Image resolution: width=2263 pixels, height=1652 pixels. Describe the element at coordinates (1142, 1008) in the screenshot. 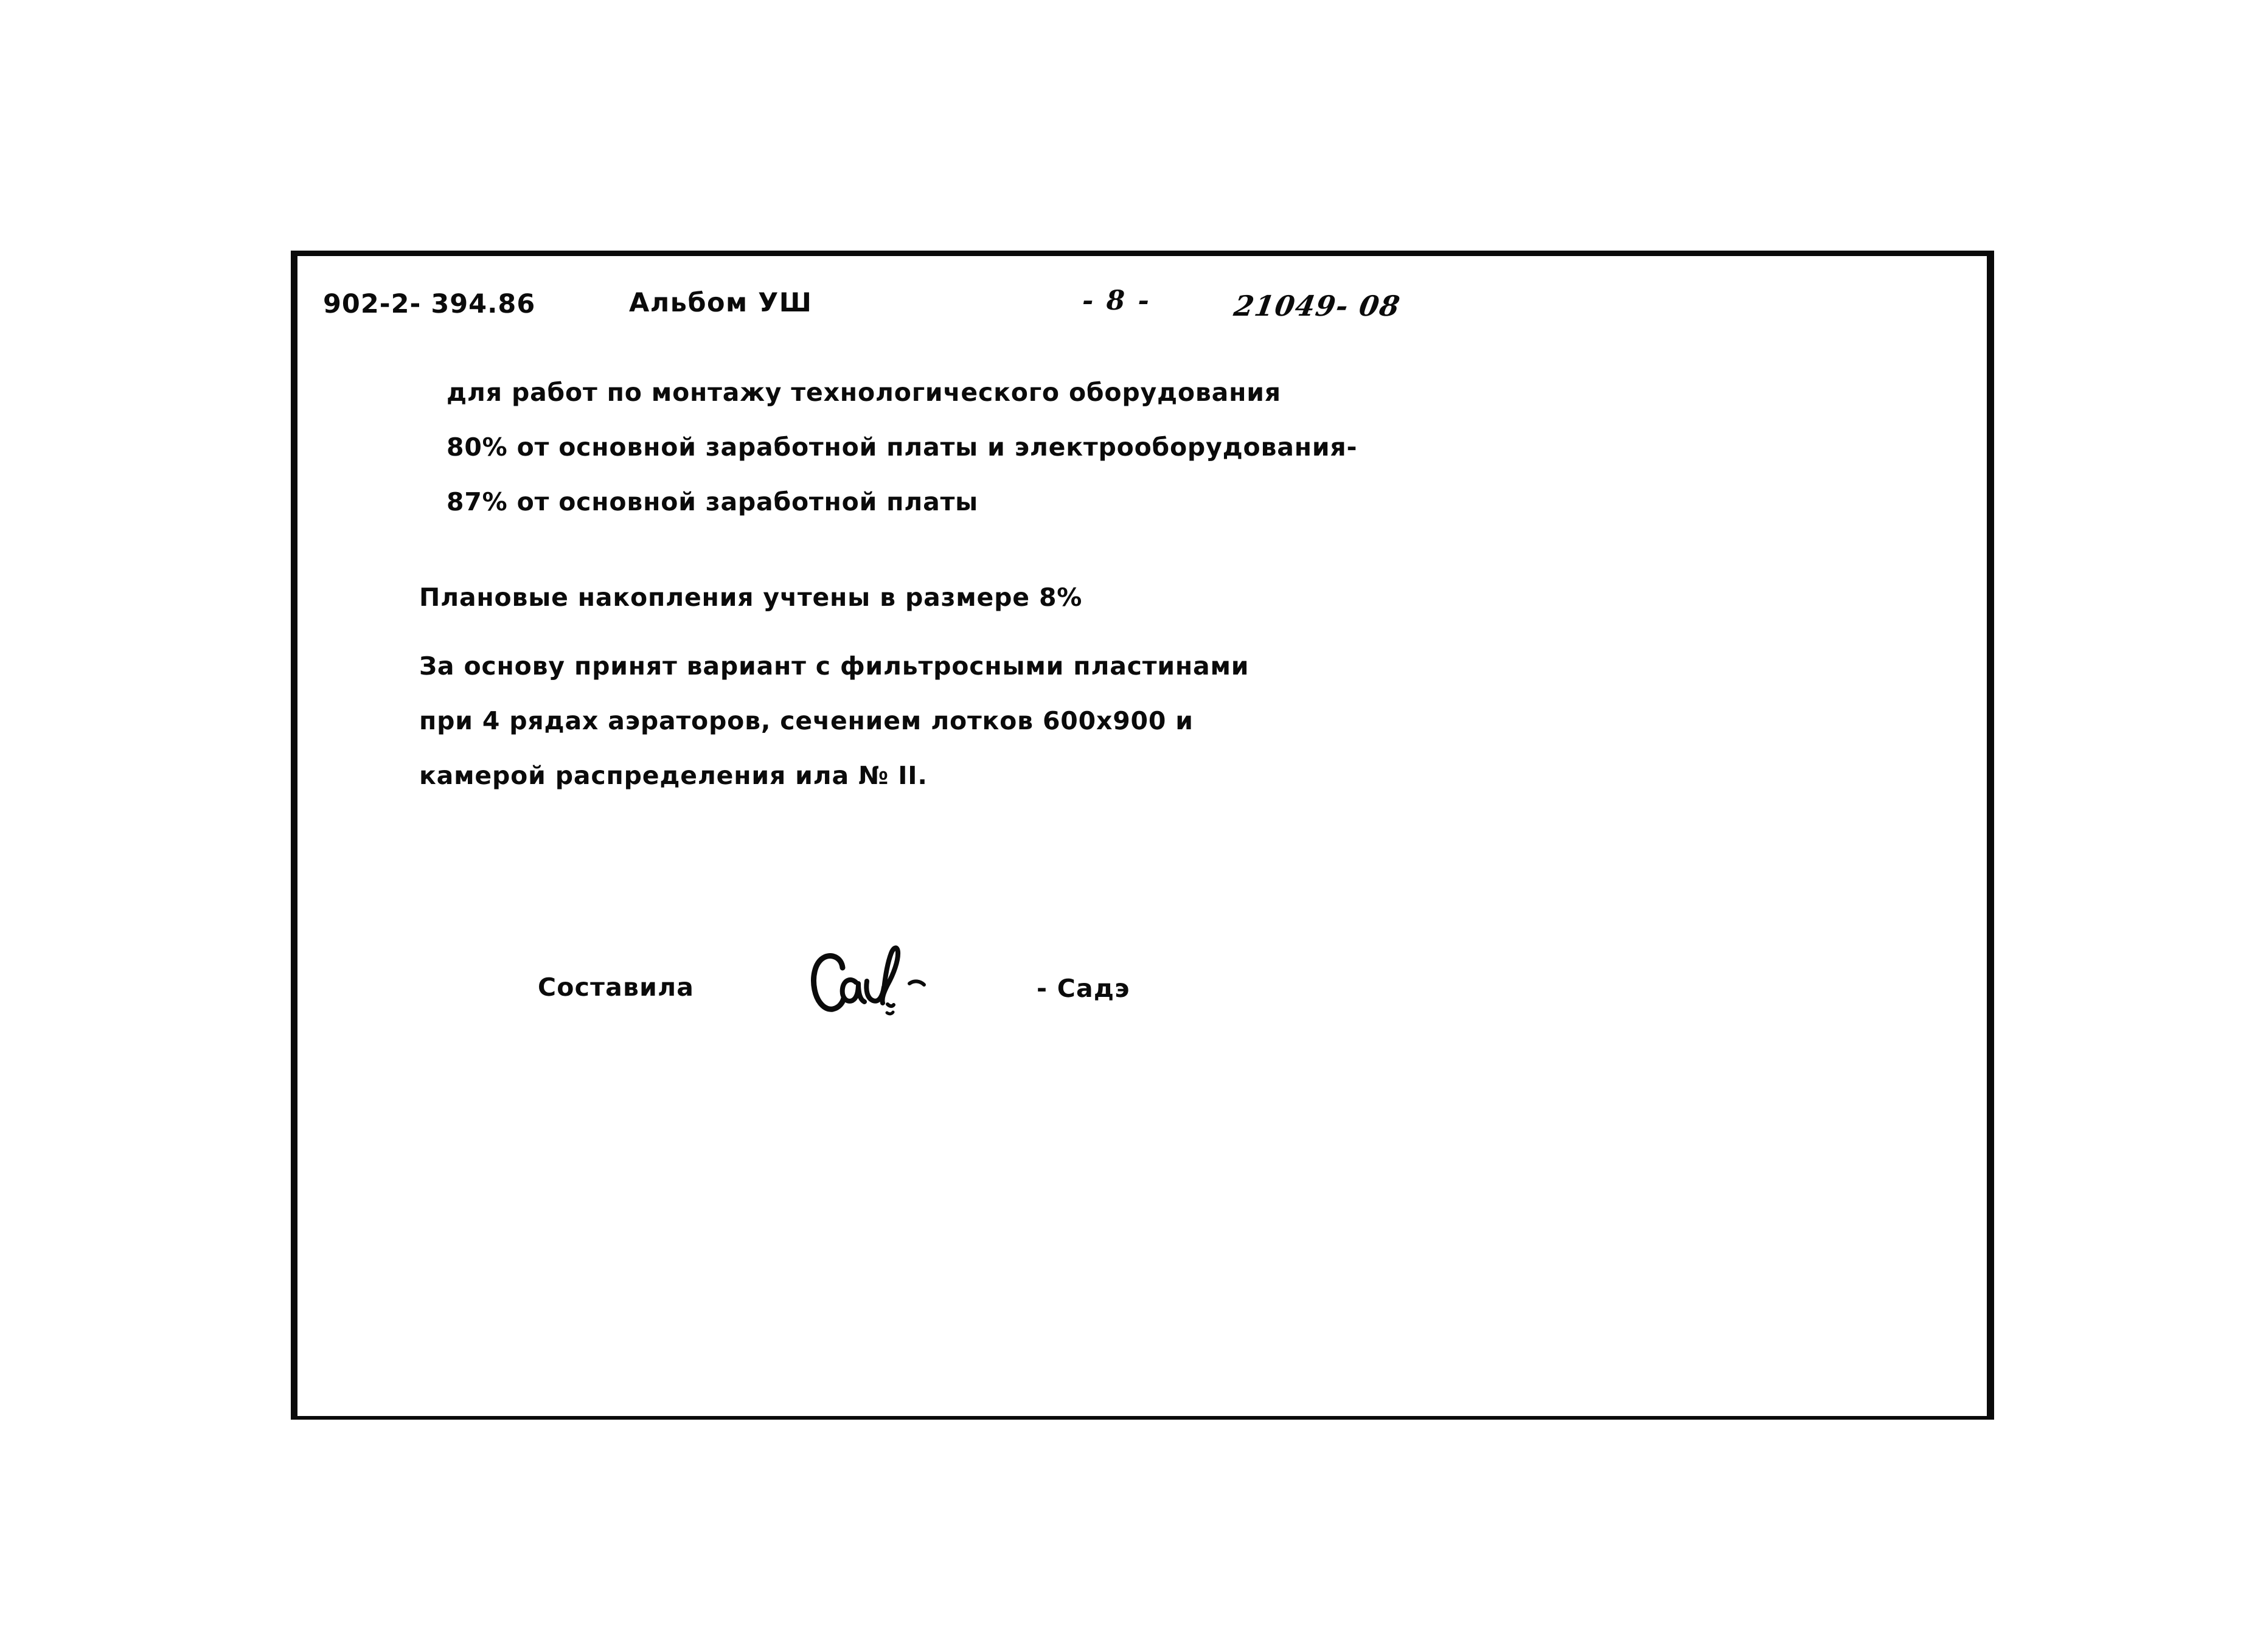

I see `signature-row: Составила - Садэ` at that location.